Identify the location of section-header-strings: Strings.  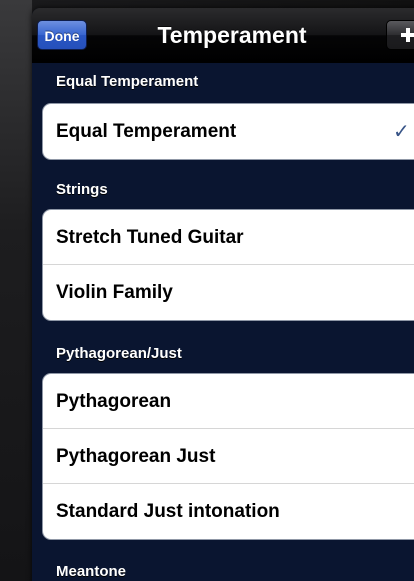
(82, 189).